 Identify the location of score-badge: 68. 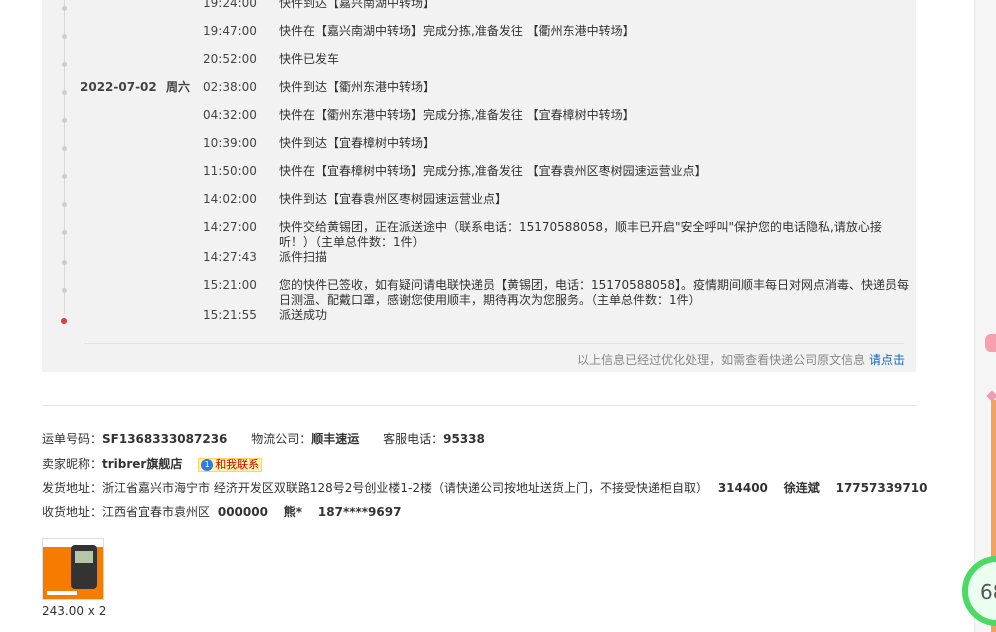
(979, 591).